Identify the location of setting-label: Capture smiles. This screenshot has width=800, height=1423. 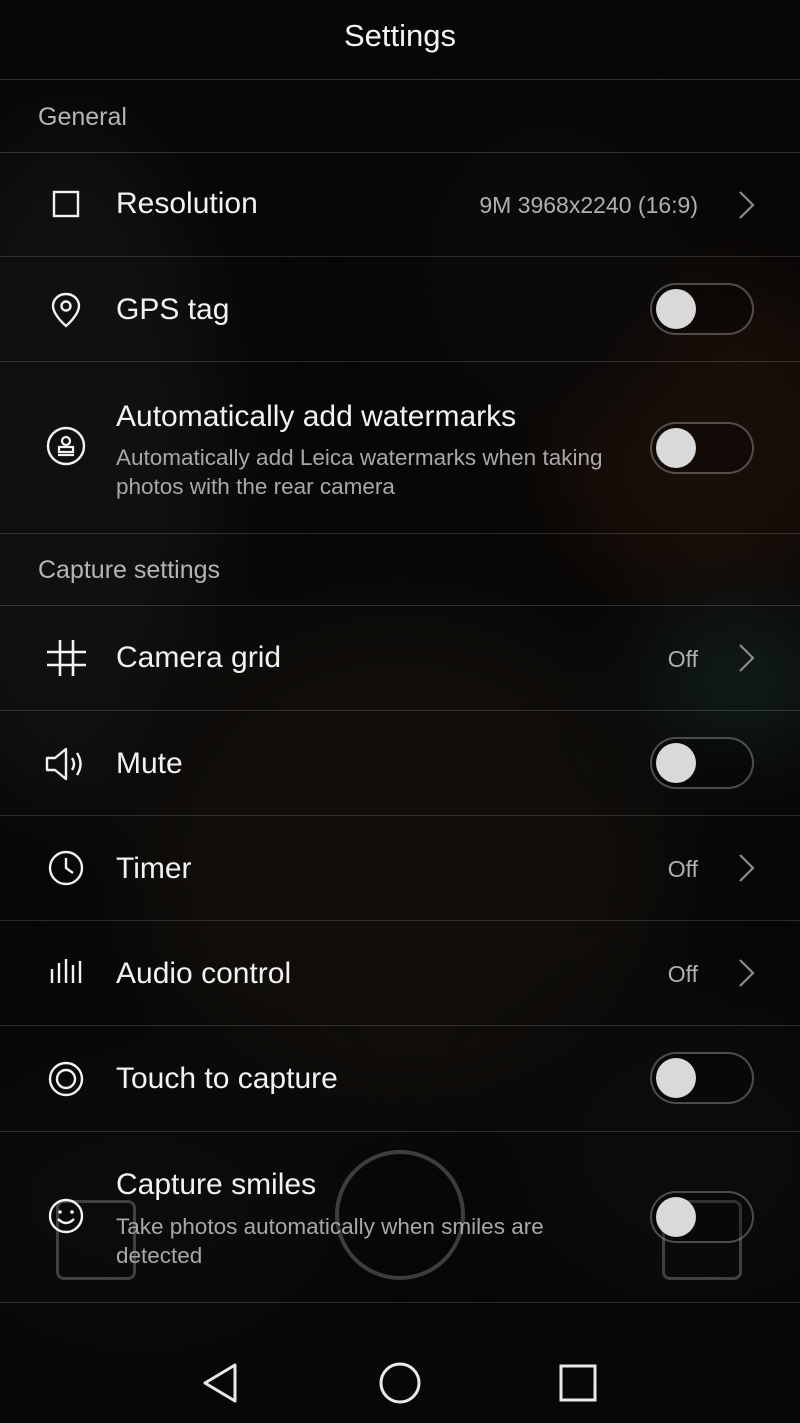
(216, 1184).